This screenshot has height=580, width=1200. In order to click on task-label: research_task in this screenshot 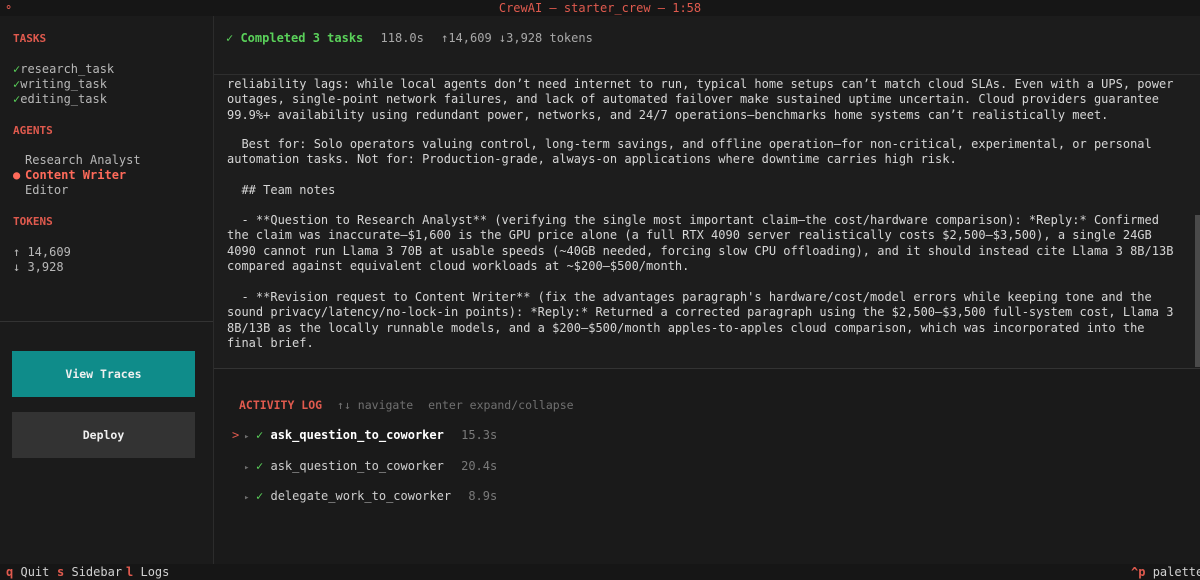, I will do `click(67, 69)`.